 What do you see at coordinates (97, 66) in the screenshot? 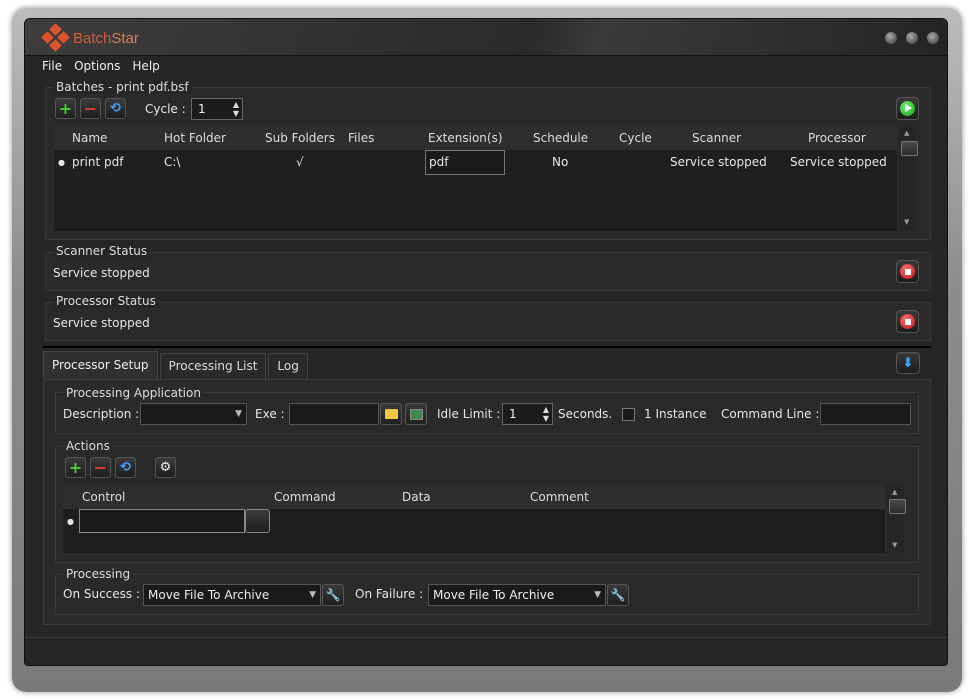
I see `menu-options: Options` at bounding box center [97, 66].